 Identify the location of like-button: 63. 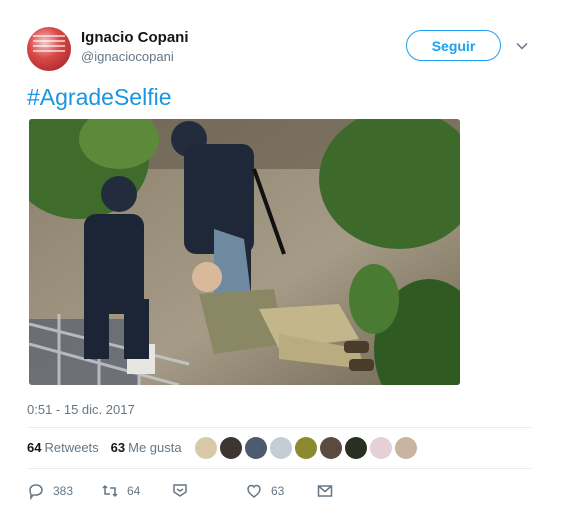
(264, 491).